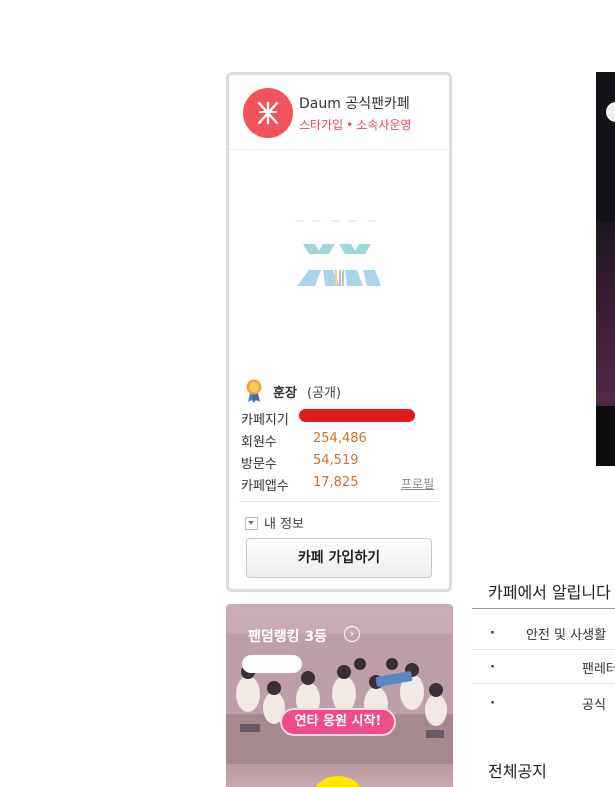 The width and height of the screenshot is (615, 787). I want to click on notice-section-title: 카페에서 알립니다, so click(549, 592).